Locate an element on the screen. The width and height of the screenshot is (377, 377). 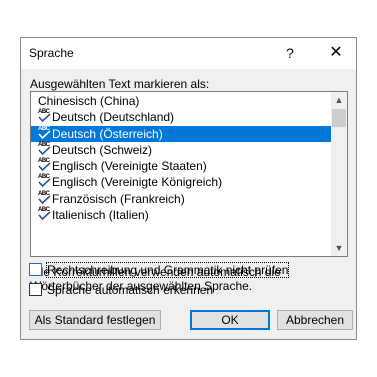
list-item: ABC Englisch (Vereinigte Staaten) is located at coordinates (181, 166).